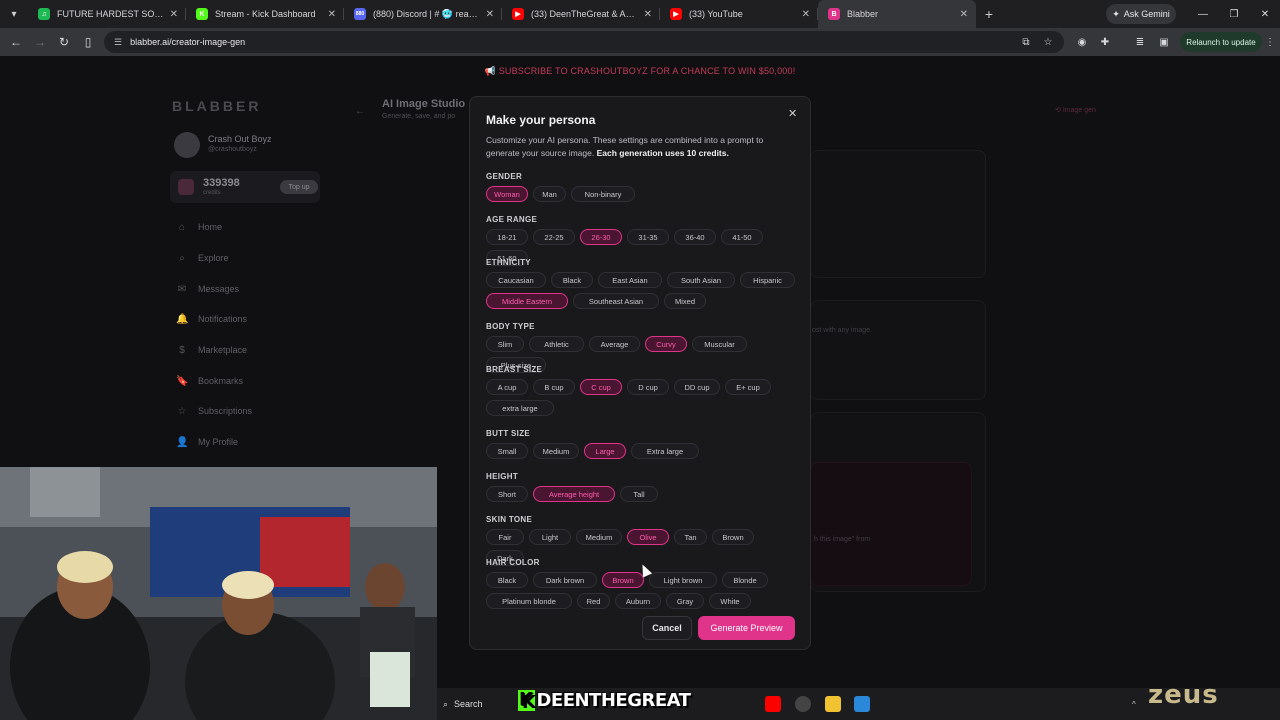 This screenshot has width=1280, height=720. What do you see at coordinates (616, 301) in the screenshot?
I see `option-ethnicity-southeast-asian: Southeast Asian` at bounding box center [616, 301].